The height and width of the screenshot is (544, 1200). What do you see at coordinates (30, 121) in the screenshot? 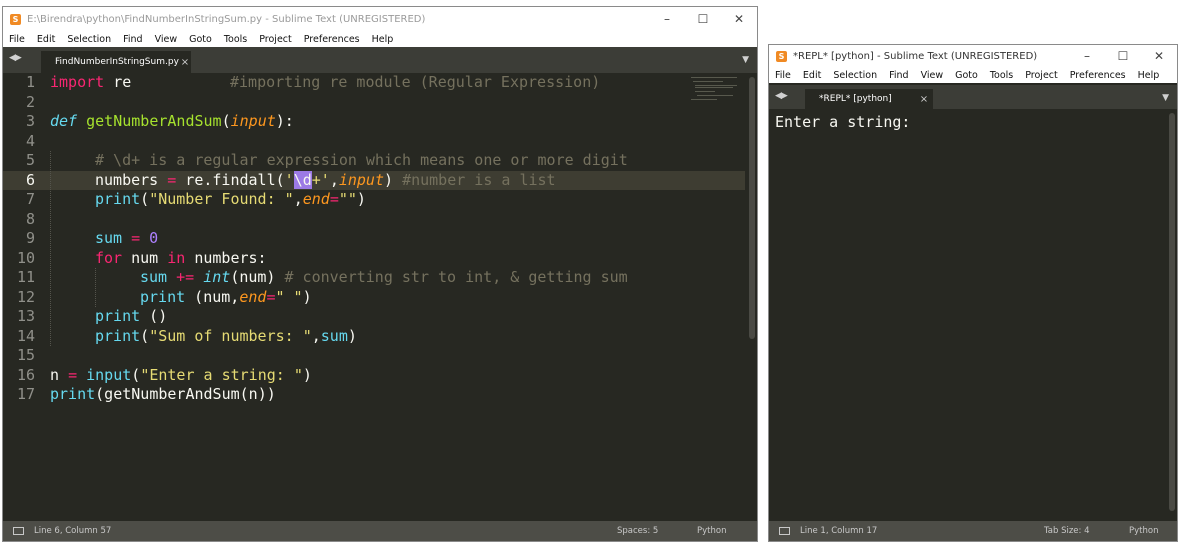
I see `line-number: 3` at bounding box center [30, 121].